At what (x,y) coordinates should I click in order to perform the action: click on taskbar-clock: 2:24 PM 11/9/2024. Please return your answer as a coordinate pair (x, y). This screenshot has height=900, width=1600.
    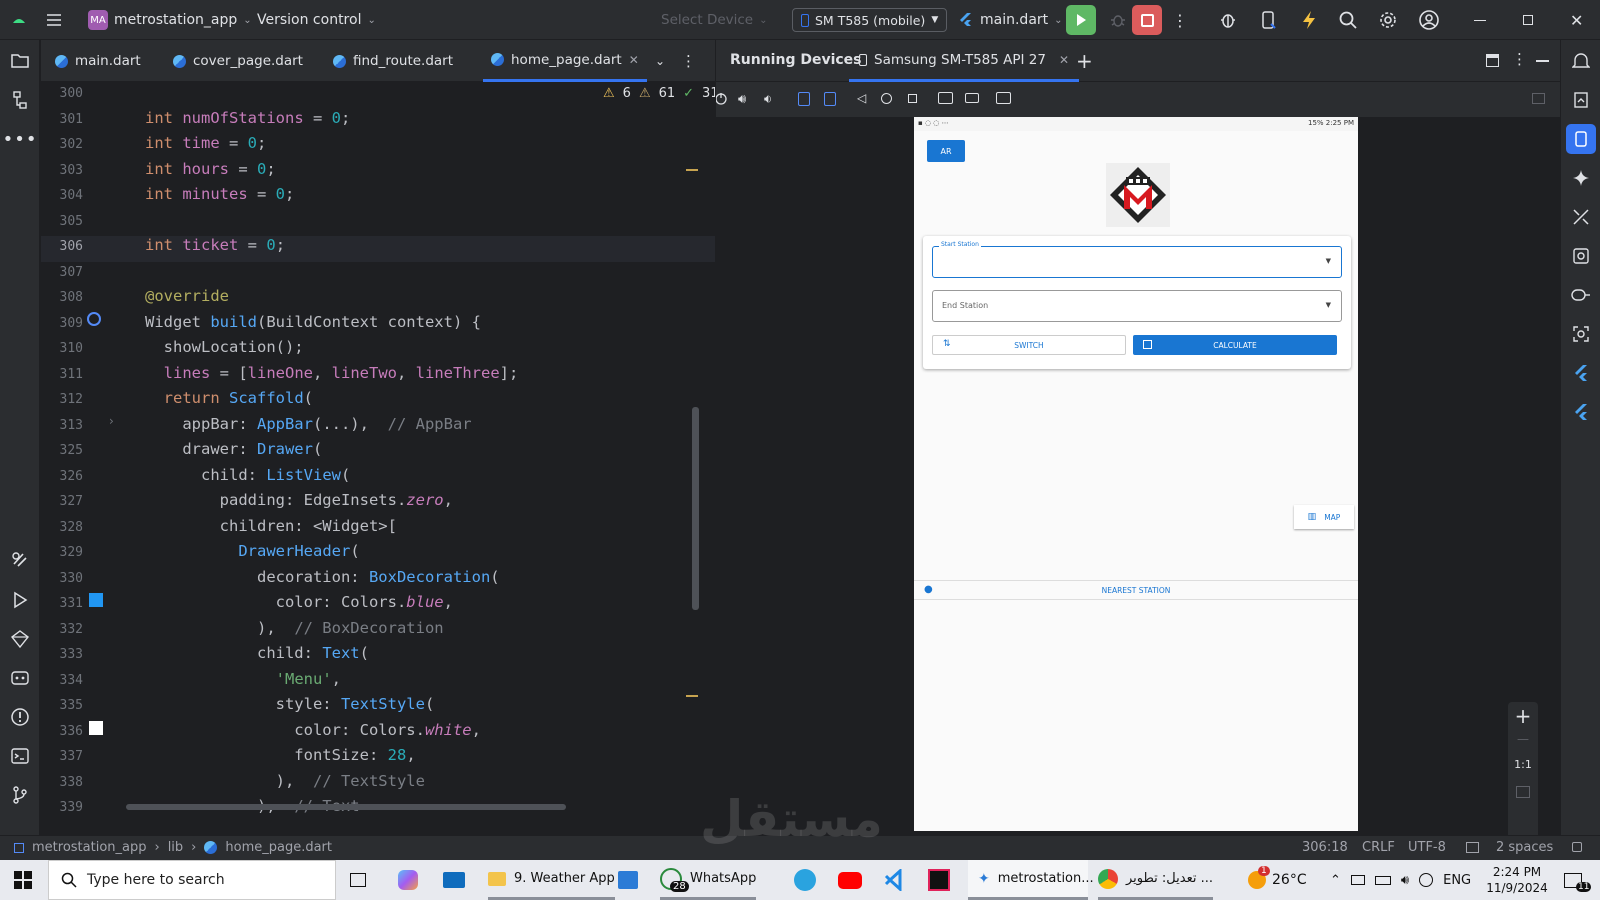
    Looking at the image, I should click on (1517, 880).